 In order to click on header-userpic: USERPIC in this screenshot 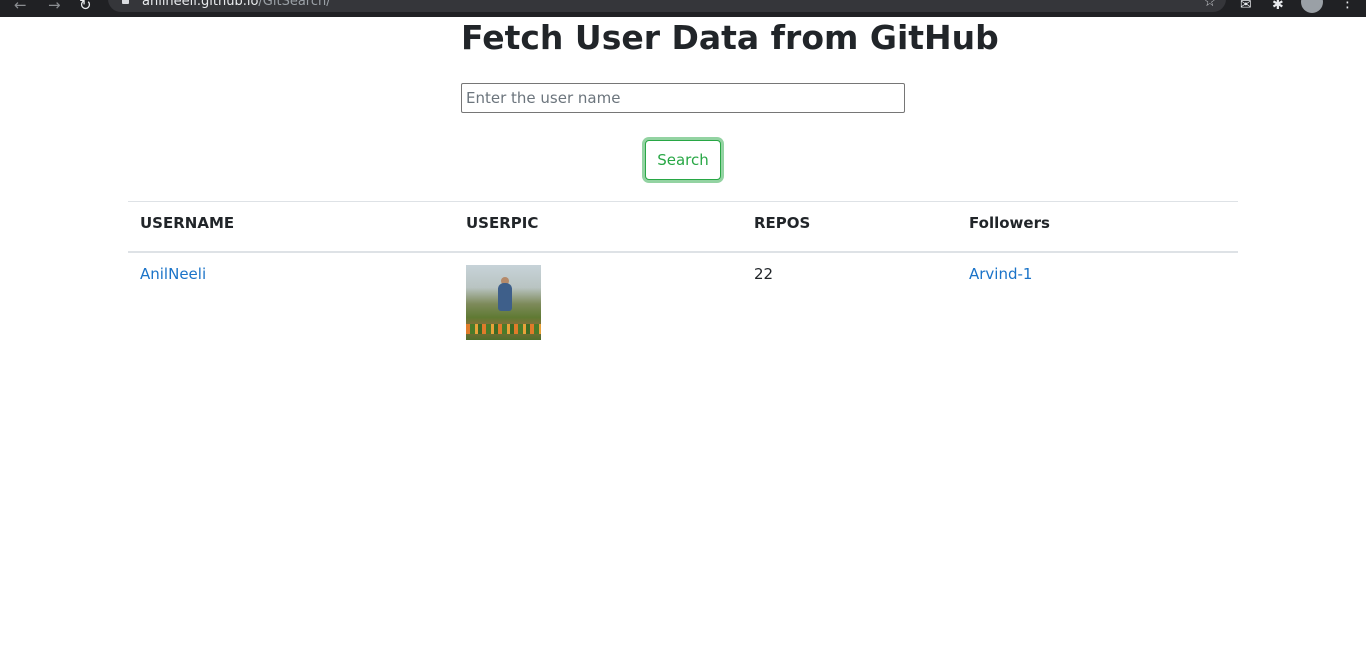, I will do `click(598, 227)`.